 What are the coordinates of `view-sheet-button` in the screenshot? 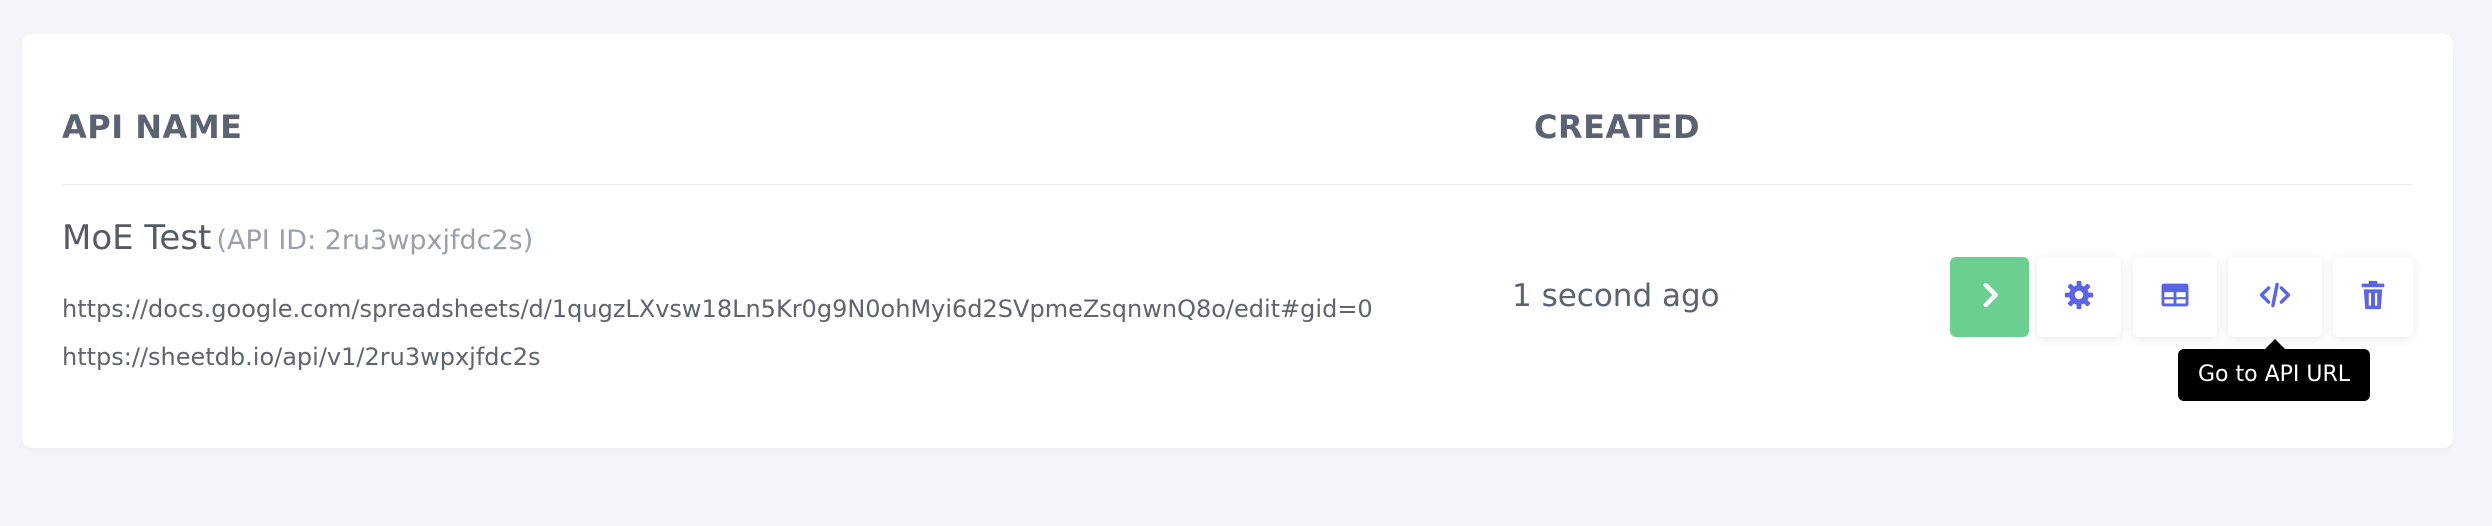 It's located at (2175, 297).